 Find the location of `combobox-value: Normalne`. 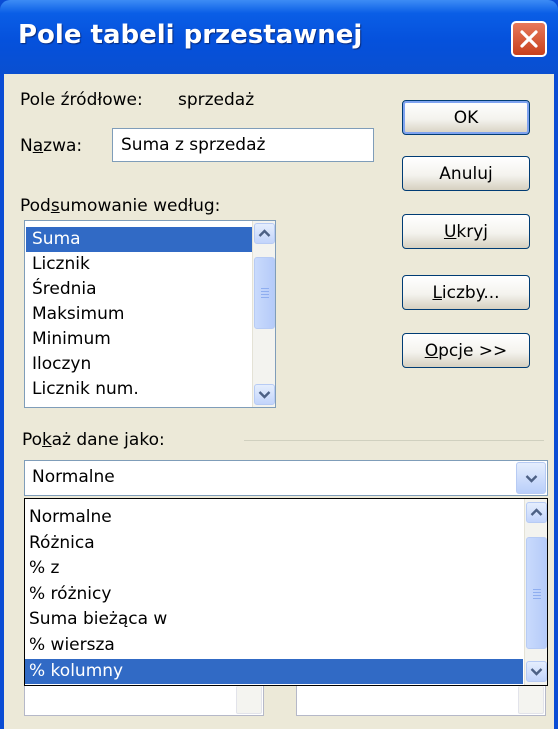

combobox-value: Normalne is located at coordinates (73, 477).